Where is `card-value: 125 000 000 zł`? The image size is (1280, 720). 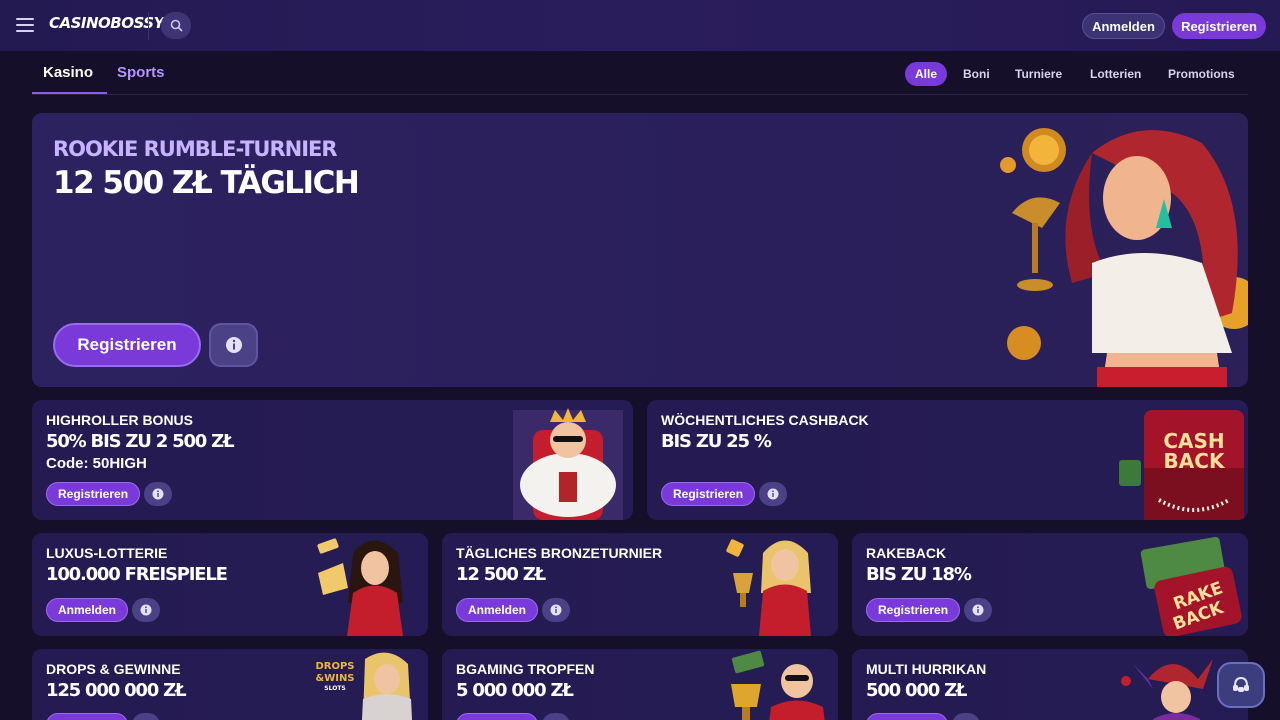
card-value: 125 000 000 zł is located at coordinates (116, 690).